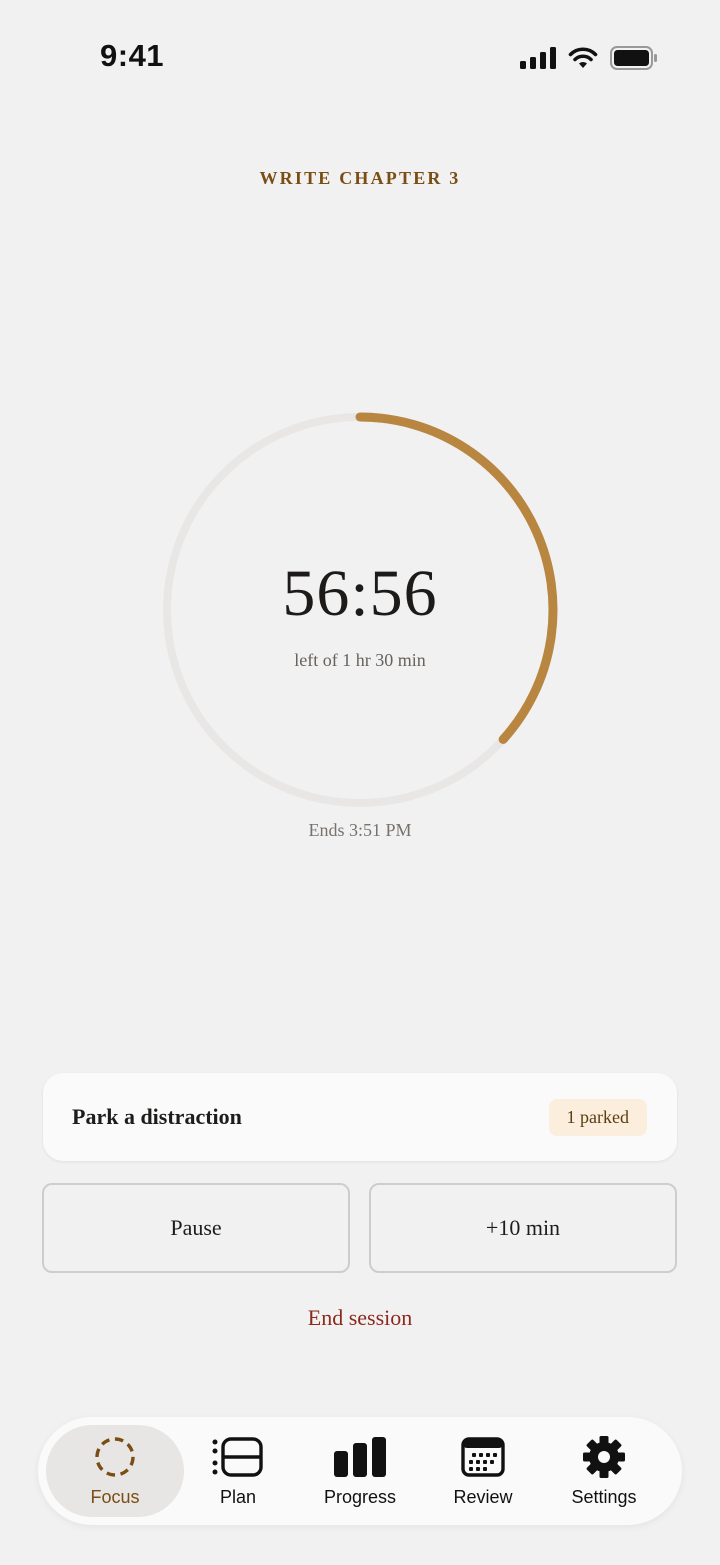  Describe the element at coordinates (238, 1457) in the screenshot. I see `plan-list-icon` at that location.